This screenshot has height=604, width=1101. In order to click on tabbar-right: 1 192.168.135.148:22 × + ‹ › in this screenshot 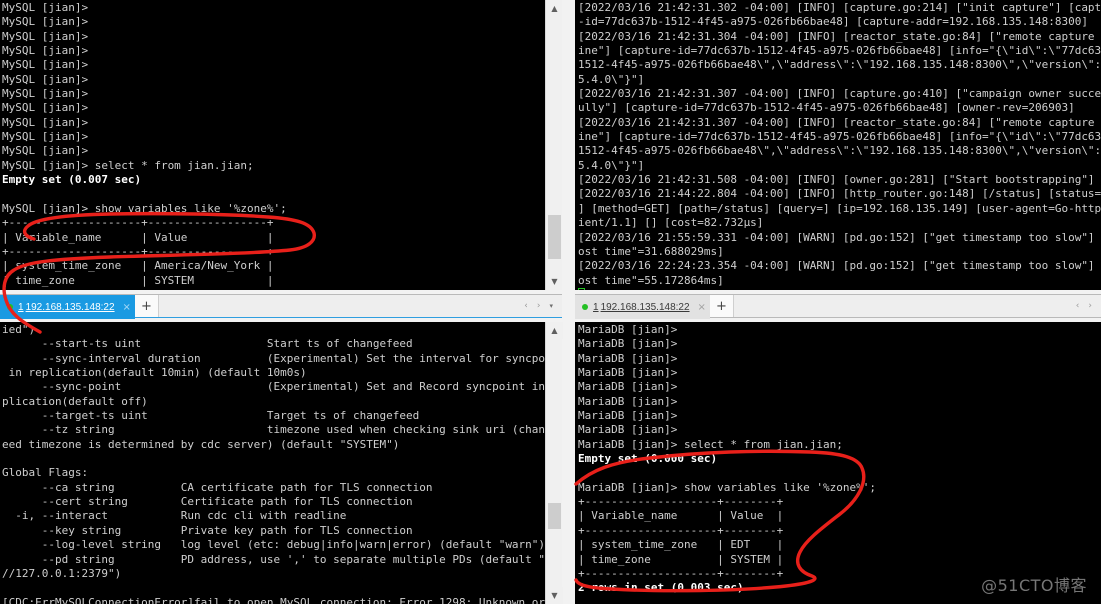, I will do `click(838, 306)`.